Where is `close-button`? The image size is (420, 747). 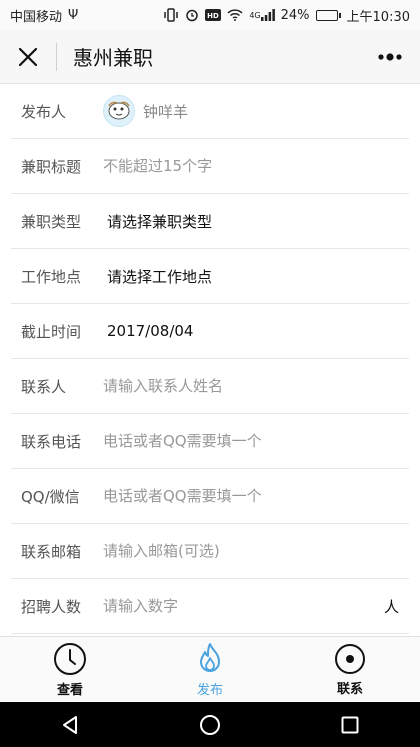
close-button is located at coordinates (28, 57).